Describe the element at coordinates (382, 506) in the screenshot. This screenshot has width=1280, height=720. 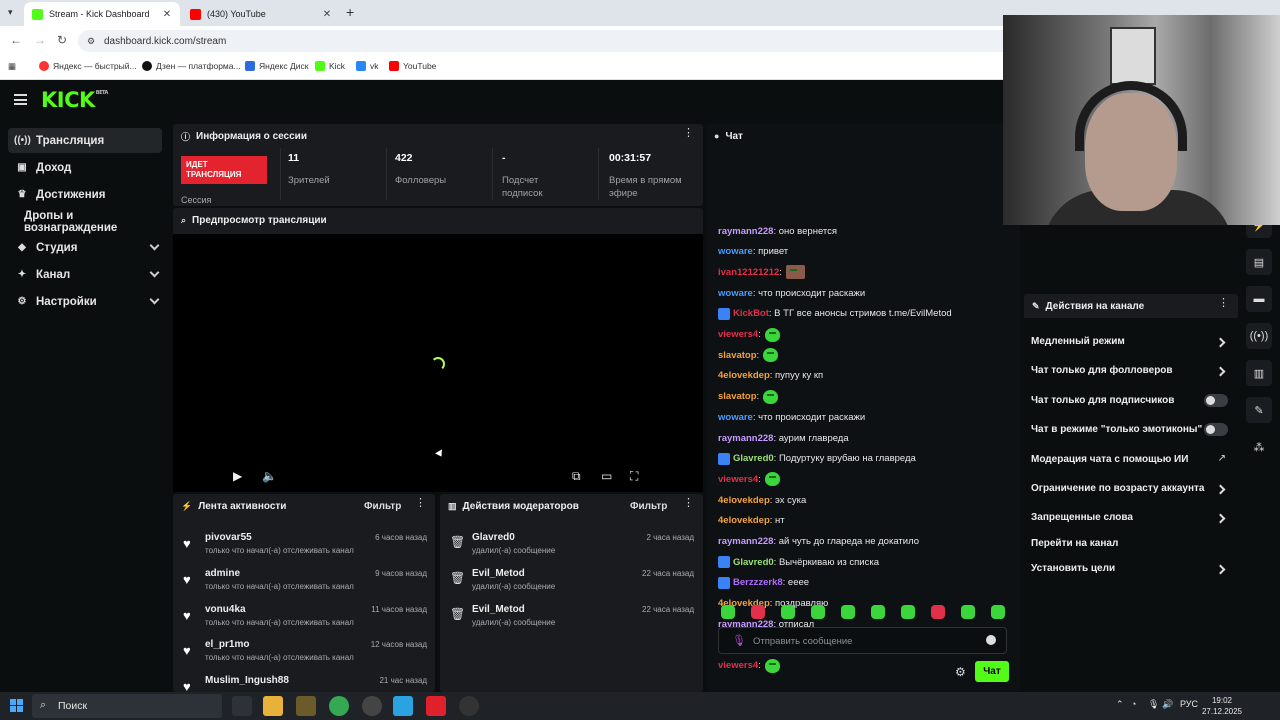
I see `activity-filter-button: Фильтр` at that location.